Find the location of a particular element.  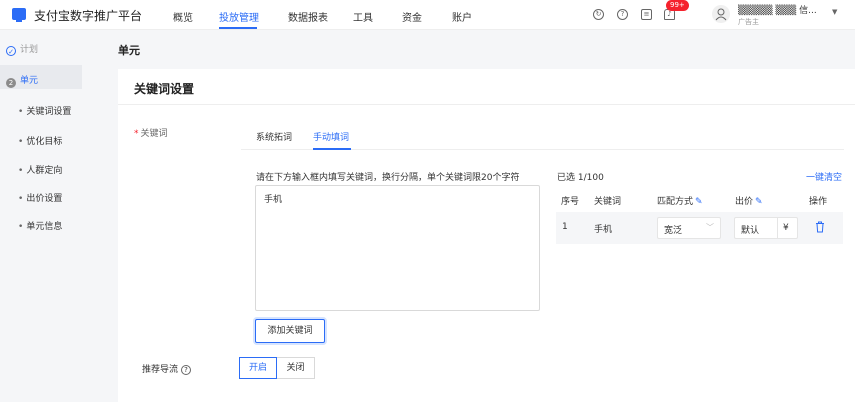

header-actions: 操作 is located at coordinates (818, 202).